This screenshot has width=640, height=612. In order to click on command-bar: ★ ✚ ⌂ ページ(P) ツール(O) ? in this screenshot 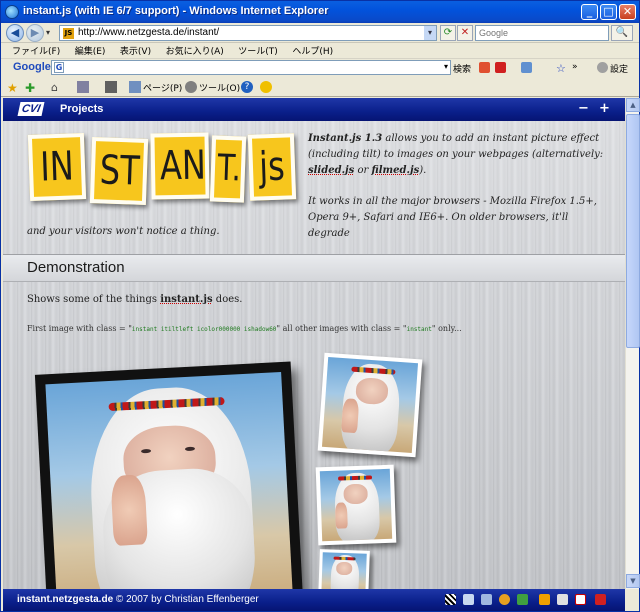, I will do `click(320, 87)`.